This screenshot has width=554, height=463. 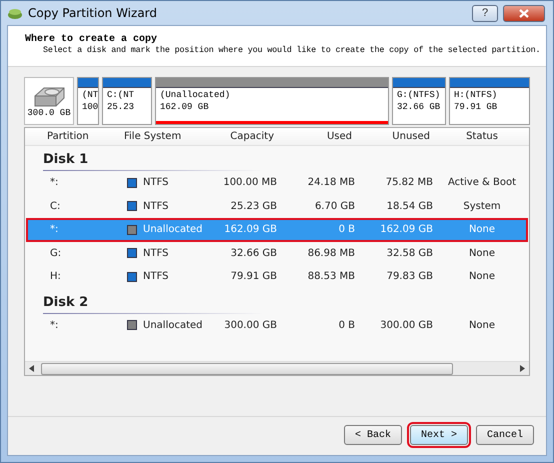 I want to click on close-button, so click(x=524, y=13).